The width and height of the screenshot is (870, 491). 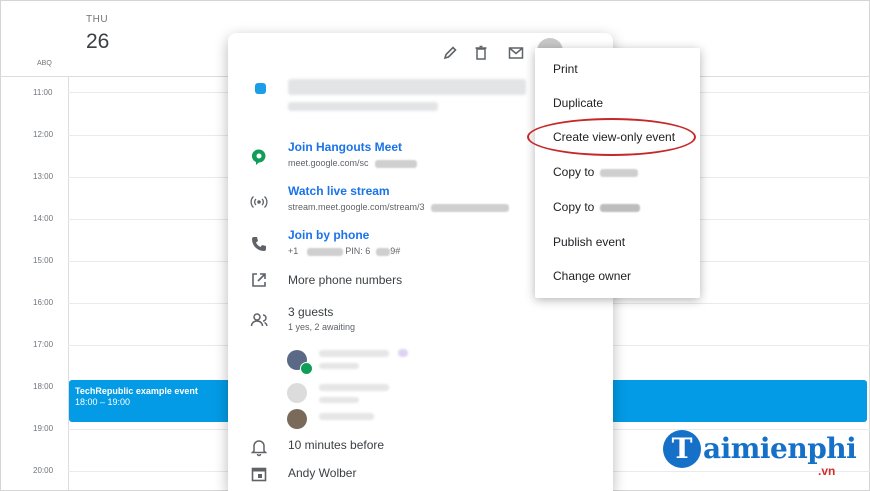 What do you see at coordinates (43, 428) in the screenshot?
I see `hour-label: 19:00` at bounding box center [43, 428].